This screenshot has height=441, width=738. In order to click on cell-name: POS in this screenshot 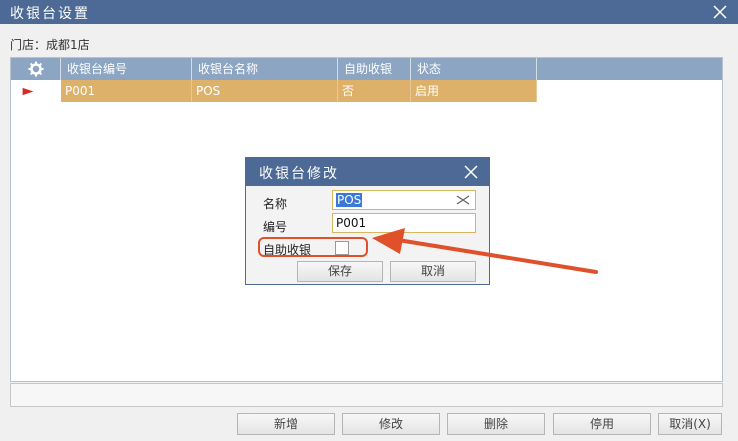, I will do `click(265, 91)`.